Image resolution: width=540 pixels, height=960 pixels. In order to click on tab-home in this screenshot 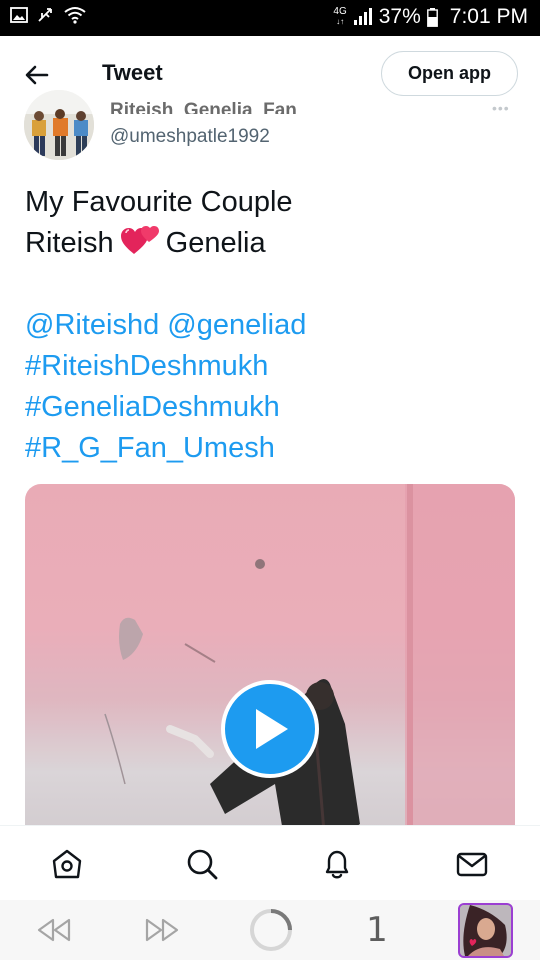, I will do `click(67, 864)`.